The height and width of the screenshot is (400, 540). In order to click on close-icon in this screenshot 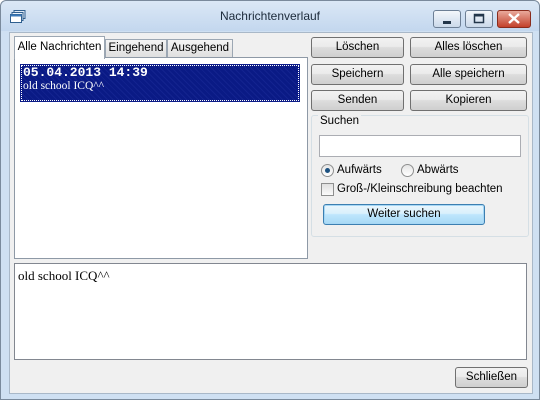, I will do `click(514, 18)`.